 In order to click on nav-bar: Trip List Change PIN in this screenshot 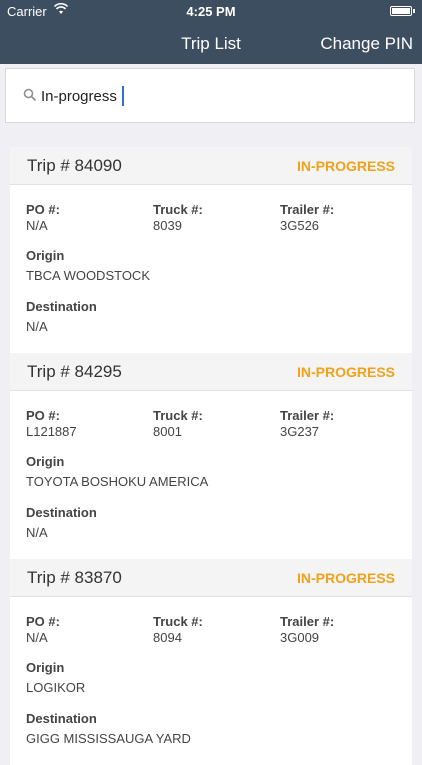, I will do `click(211, 43)`.